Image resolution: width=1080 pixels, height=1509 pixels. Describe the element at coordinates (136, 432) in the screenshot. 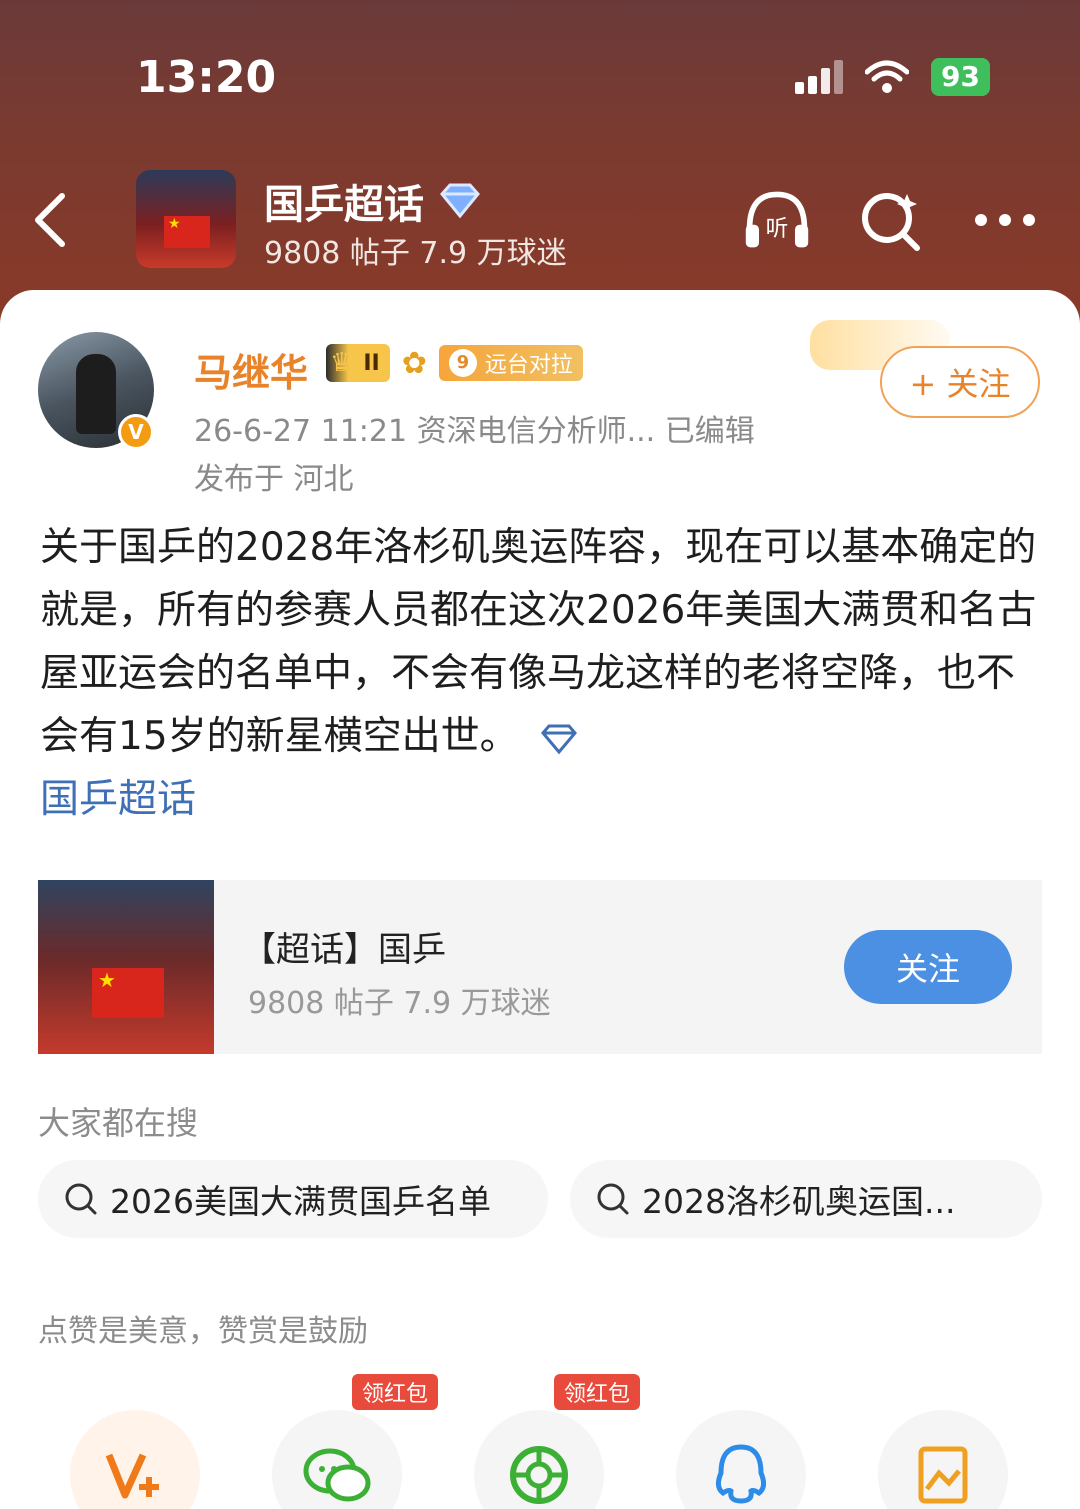

I see `verified-badge-icon: V` at that location.